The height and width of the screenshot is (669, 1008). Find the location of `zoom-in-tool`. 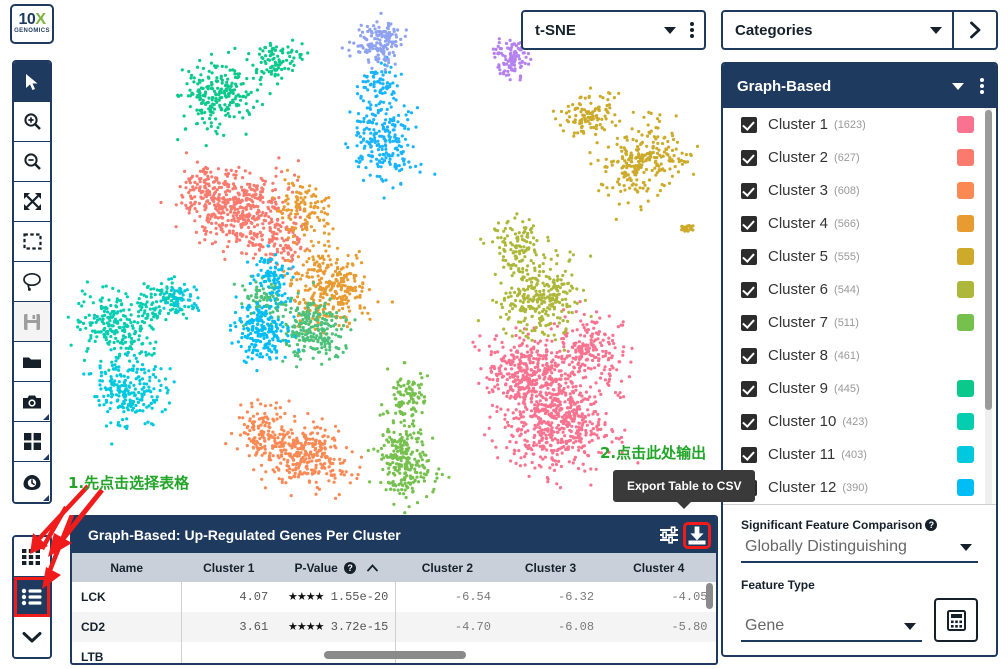

zoom-in-tool is located at coordinates (32, 122).